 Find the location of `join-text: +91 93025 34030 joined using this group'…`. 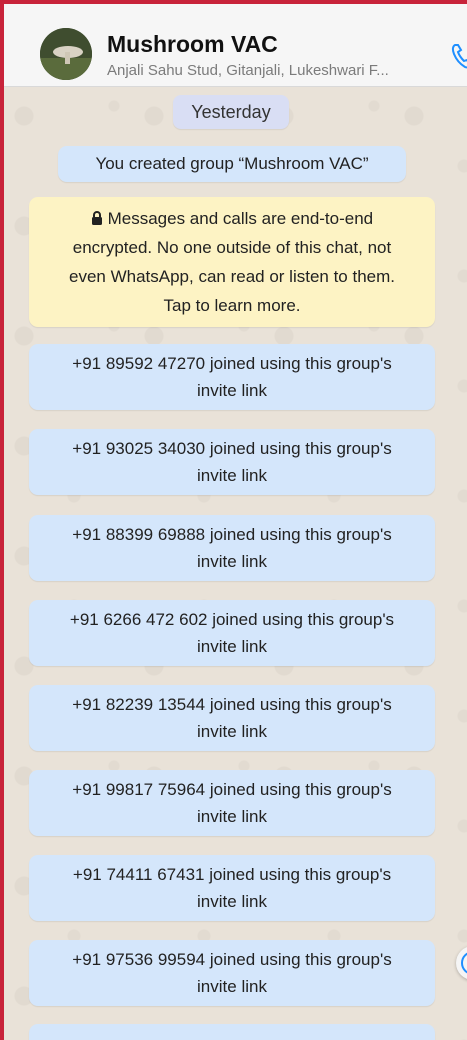

join-text: +91 93025 34030 joined using this group'… is located at coordinates (232, 448).